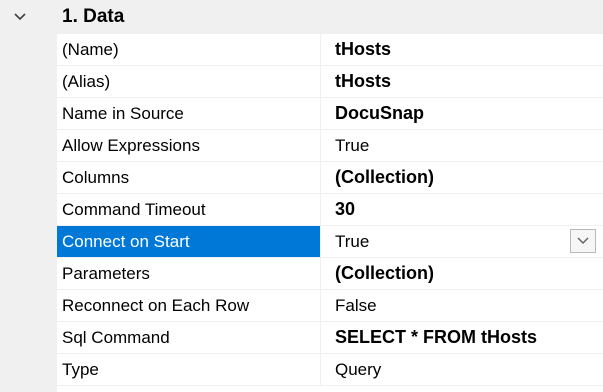 The width and height of the screenshot is (603, 392). I want to click on property-row-connect-on-start: Connect on Start True, so click(330, 242).